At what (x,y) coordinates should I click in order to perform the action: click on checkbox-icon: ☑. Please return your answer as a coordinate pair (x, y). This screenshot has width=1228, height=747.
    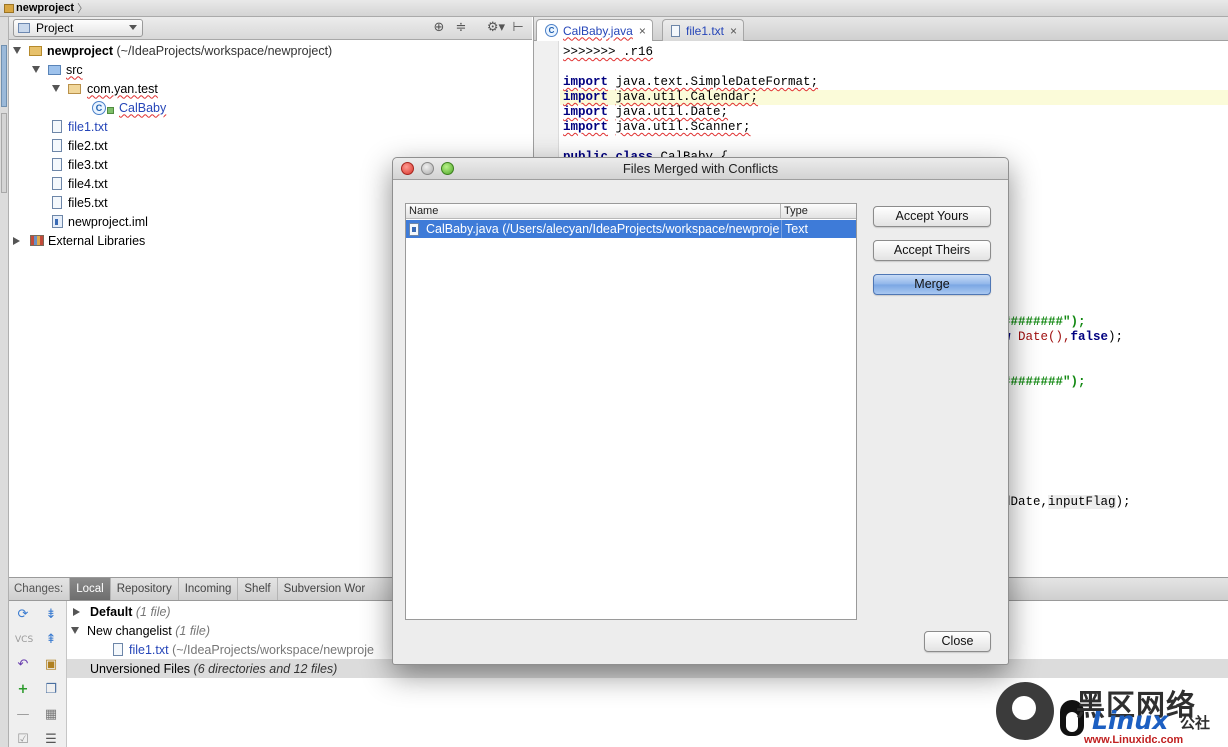
    Looking at the image, I should click on (23, 739).